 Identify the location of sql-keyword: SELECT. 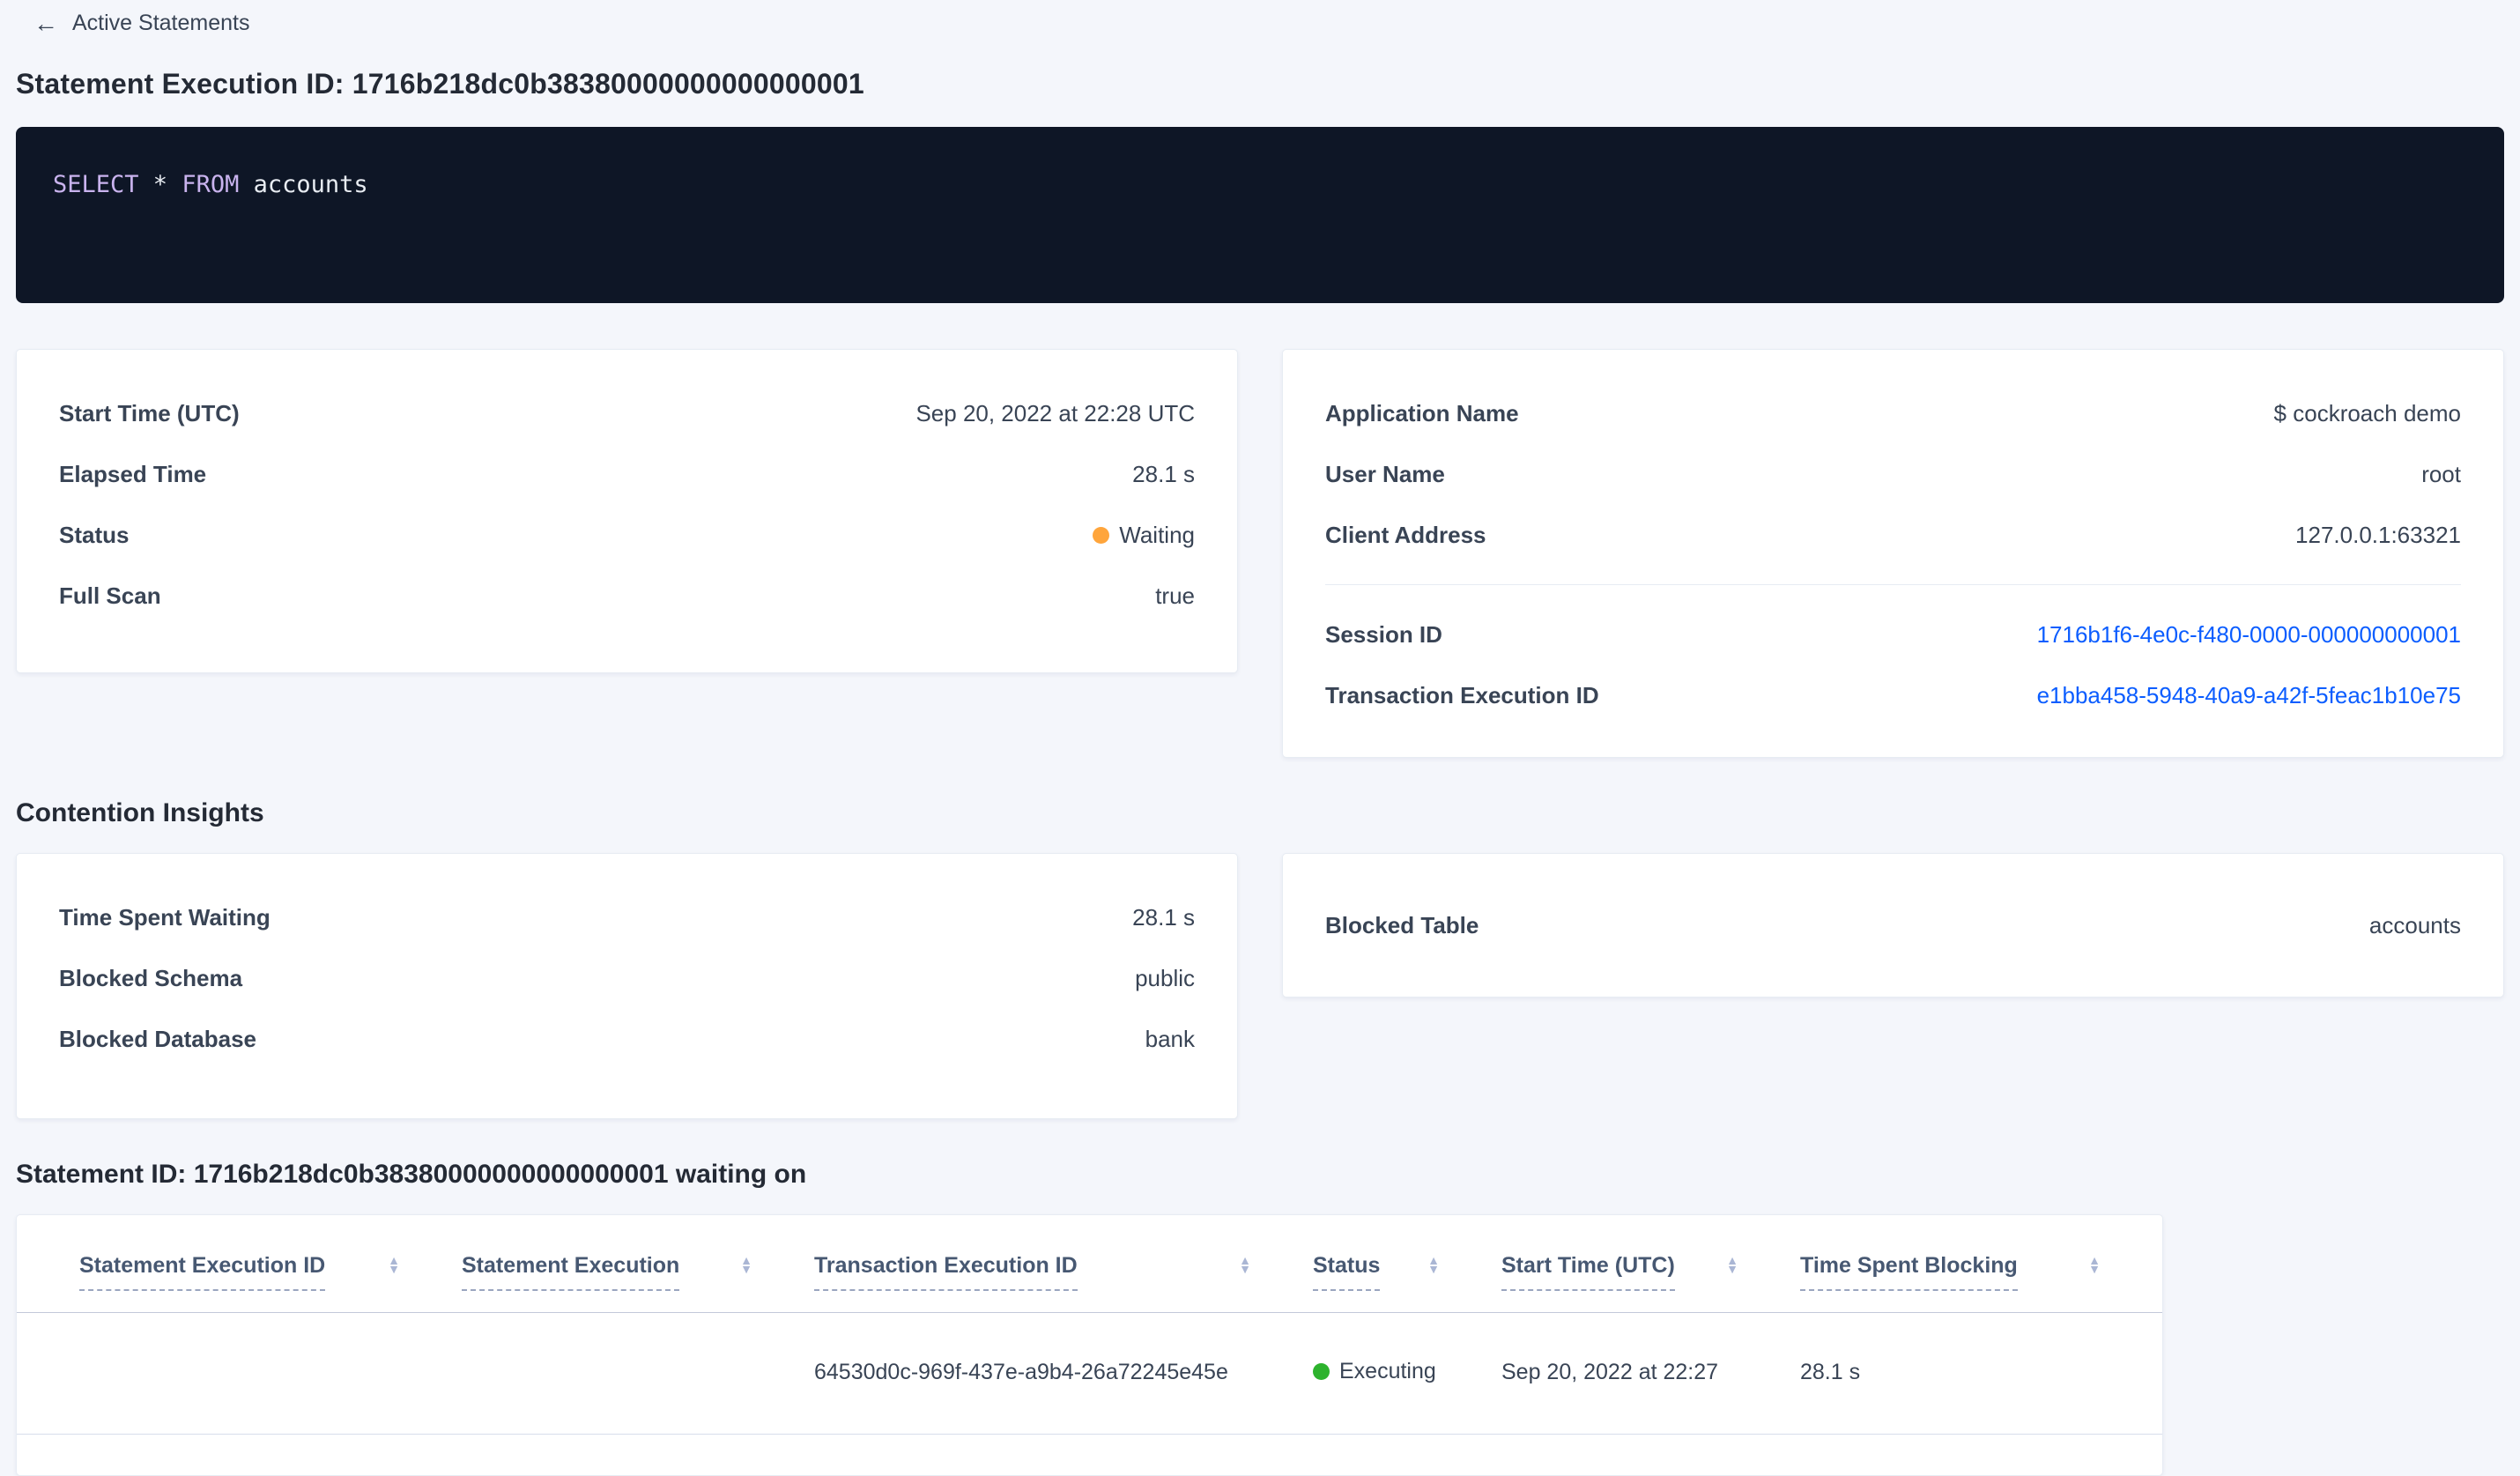
(96, 185).